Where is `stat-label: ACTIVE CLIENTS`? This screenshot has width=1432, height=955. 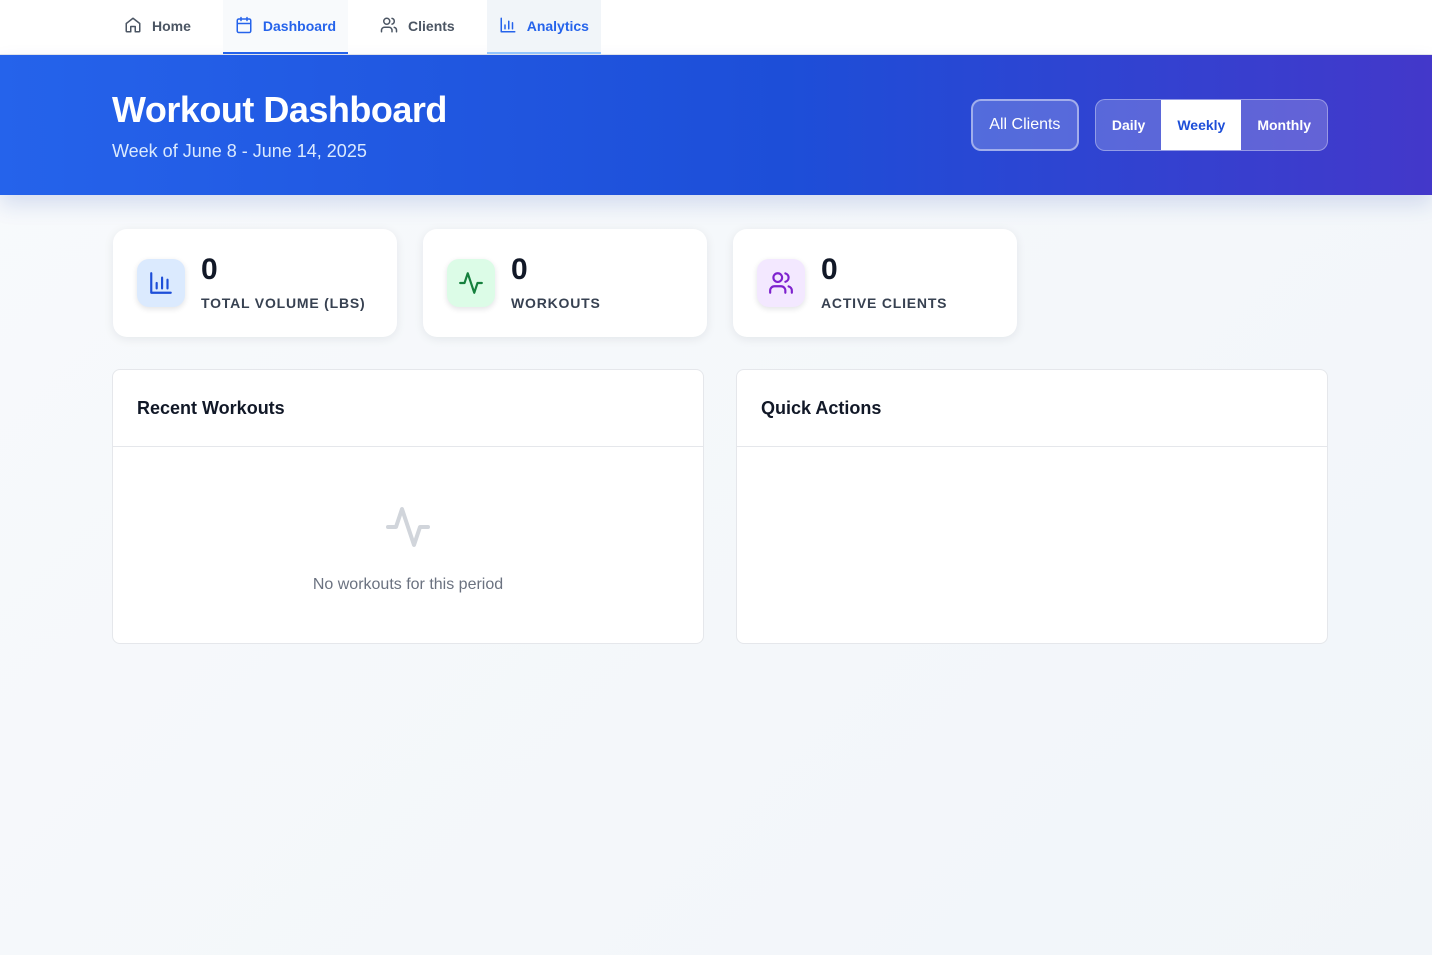
stat-label: ACTIVE CLIENTS is located at coordinates (884, 303).